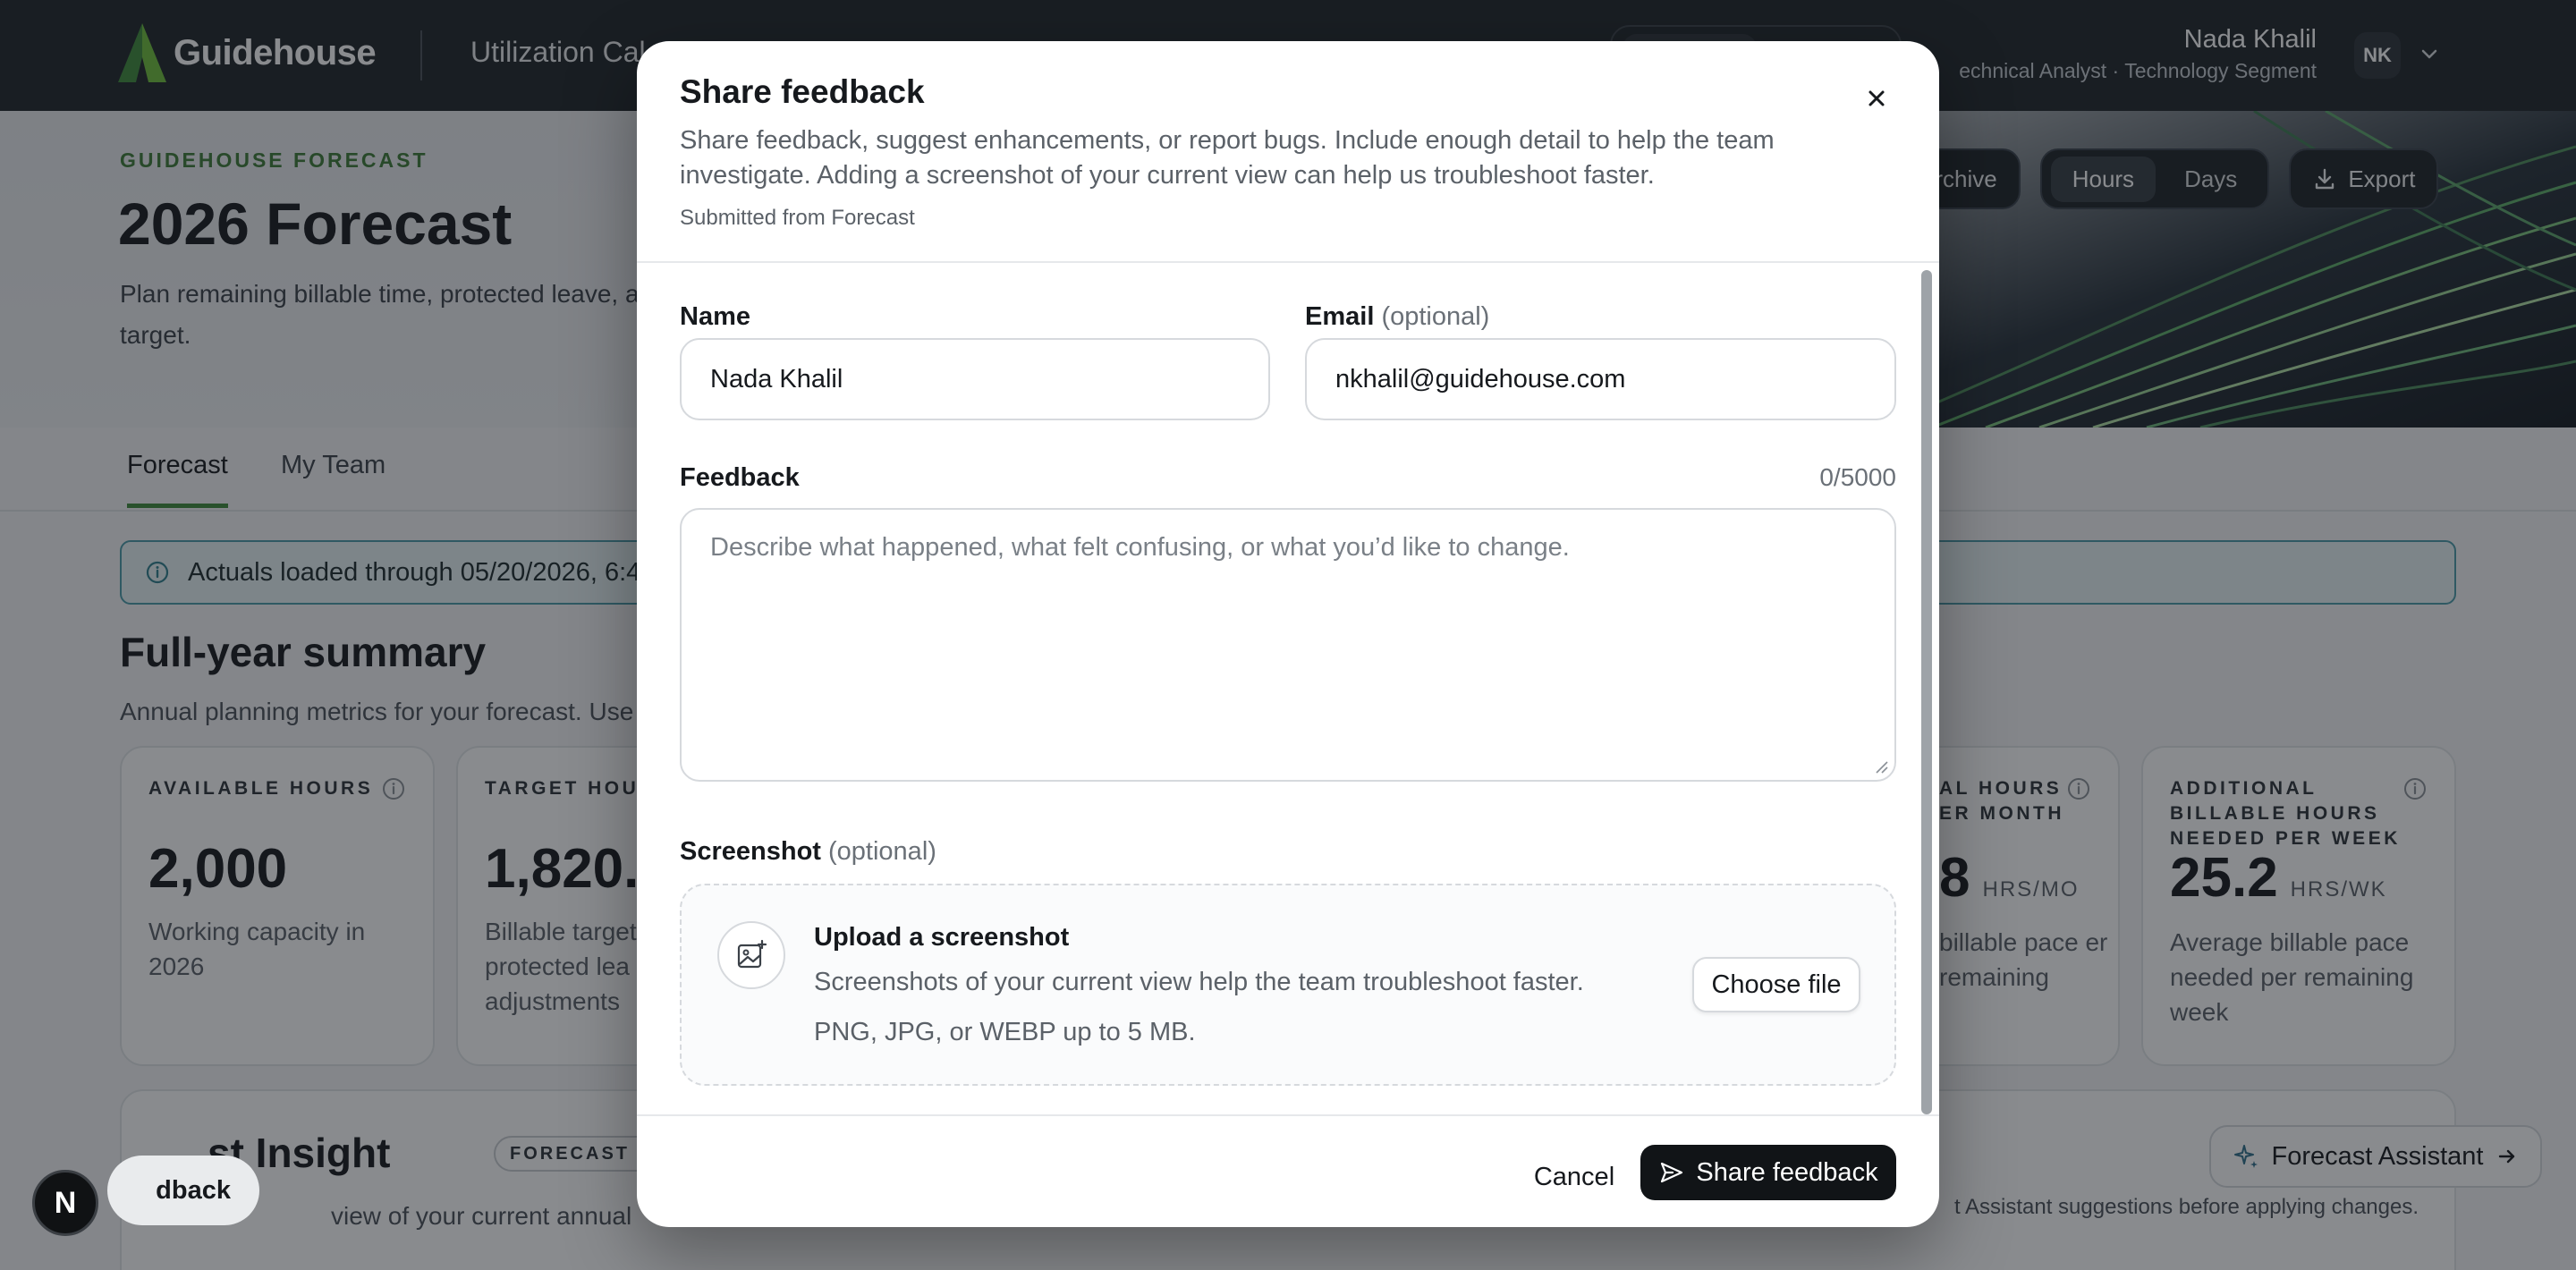 The image size is (2576, 1270). I want to click on nextjs-dev-badge: N, so click(65, 1203).